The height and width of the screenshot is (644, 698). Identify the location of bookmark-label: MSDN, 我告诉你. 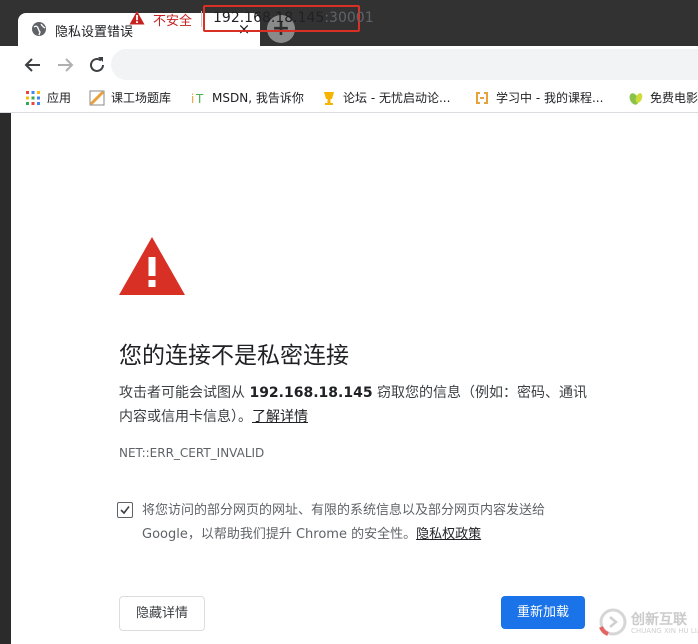
(258, 98).